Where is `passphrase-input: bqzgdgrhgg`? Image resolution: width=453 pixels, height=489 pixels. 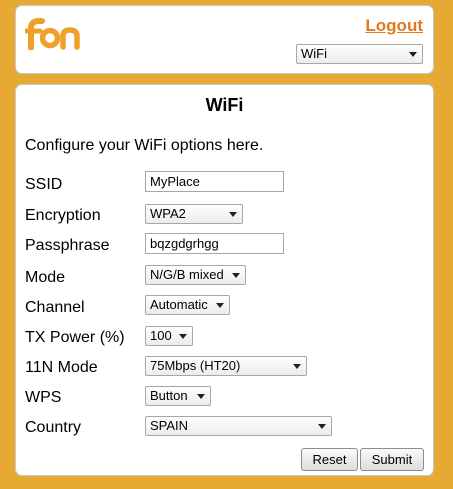
passphrase-input: bqzgdgrhgg is located at coordinates (214, 243).